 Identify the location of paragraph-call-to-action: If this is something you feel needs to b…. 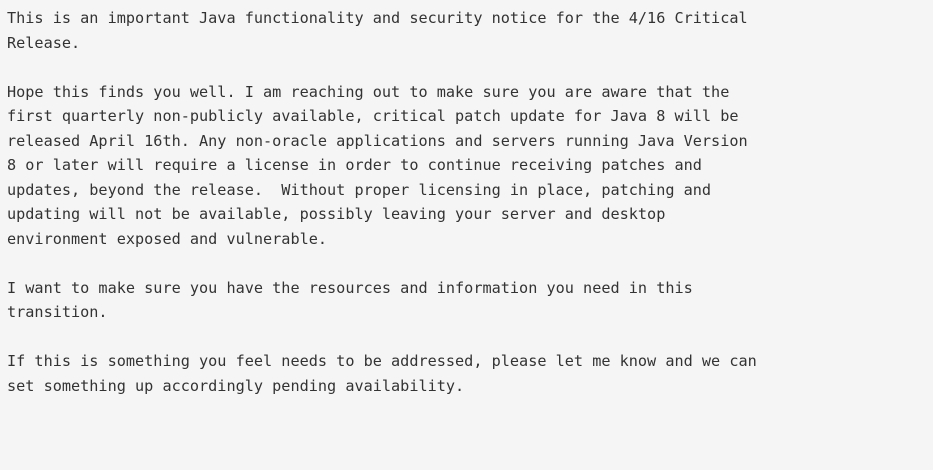
(468, 373).